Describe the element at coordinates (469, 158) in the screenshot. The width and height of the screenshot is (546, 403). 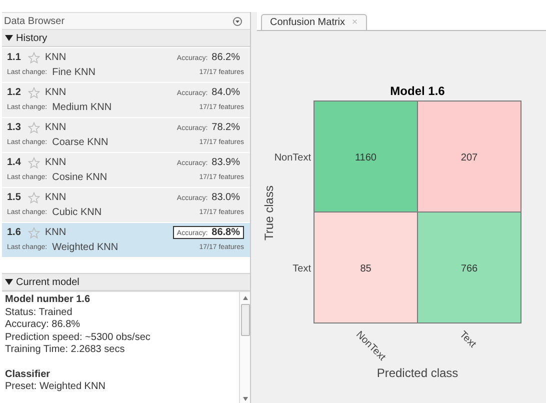
I see `cell-value: 207` at that location.